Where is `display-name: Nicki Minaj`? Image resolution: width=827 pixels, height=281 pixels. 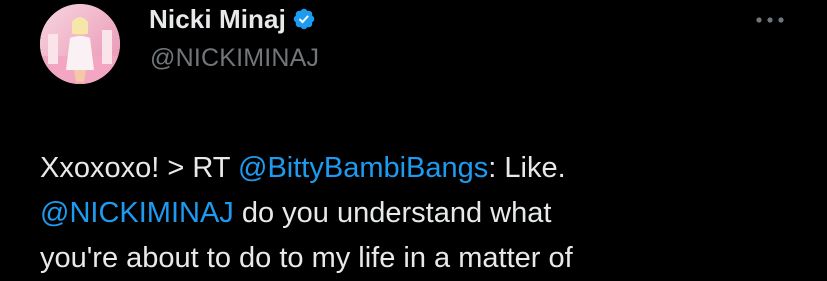 display-name: Nicki Minaj is located at coordinates (217, 19).